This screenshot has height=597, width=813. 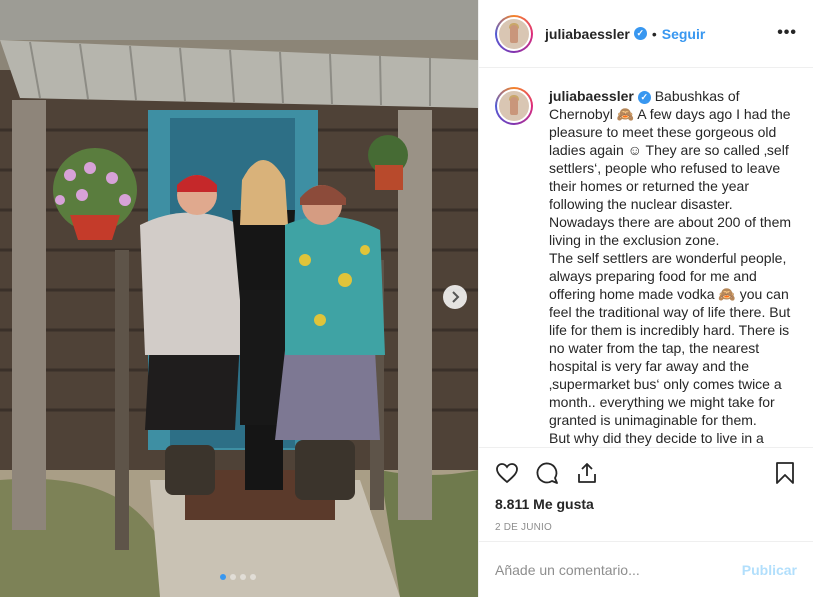 I want to click on carousel-next-button, so click(x=455, y=297).